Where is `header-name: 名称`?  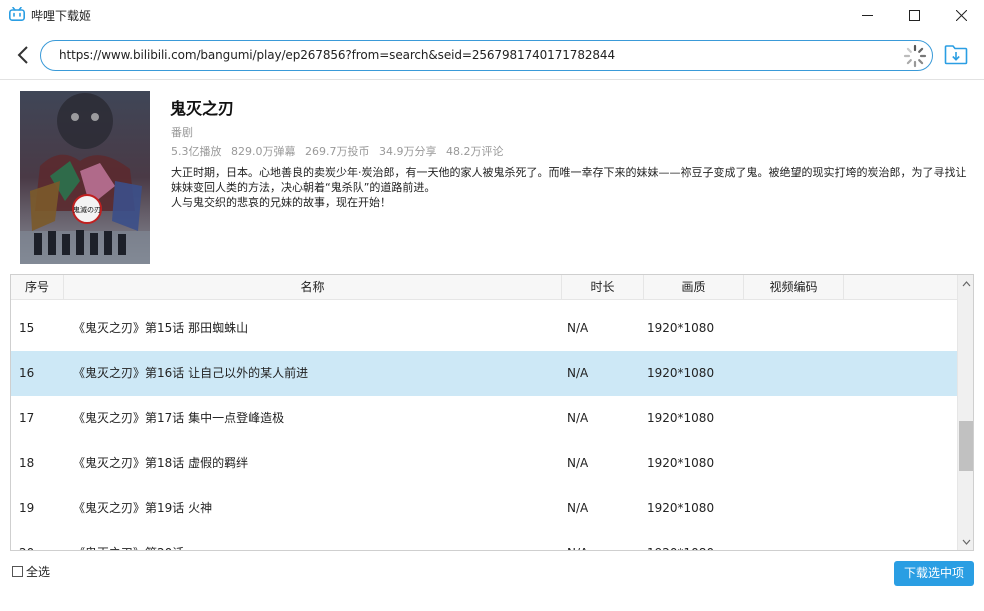 header-name: 名称 is located at coordinates (313, 287).